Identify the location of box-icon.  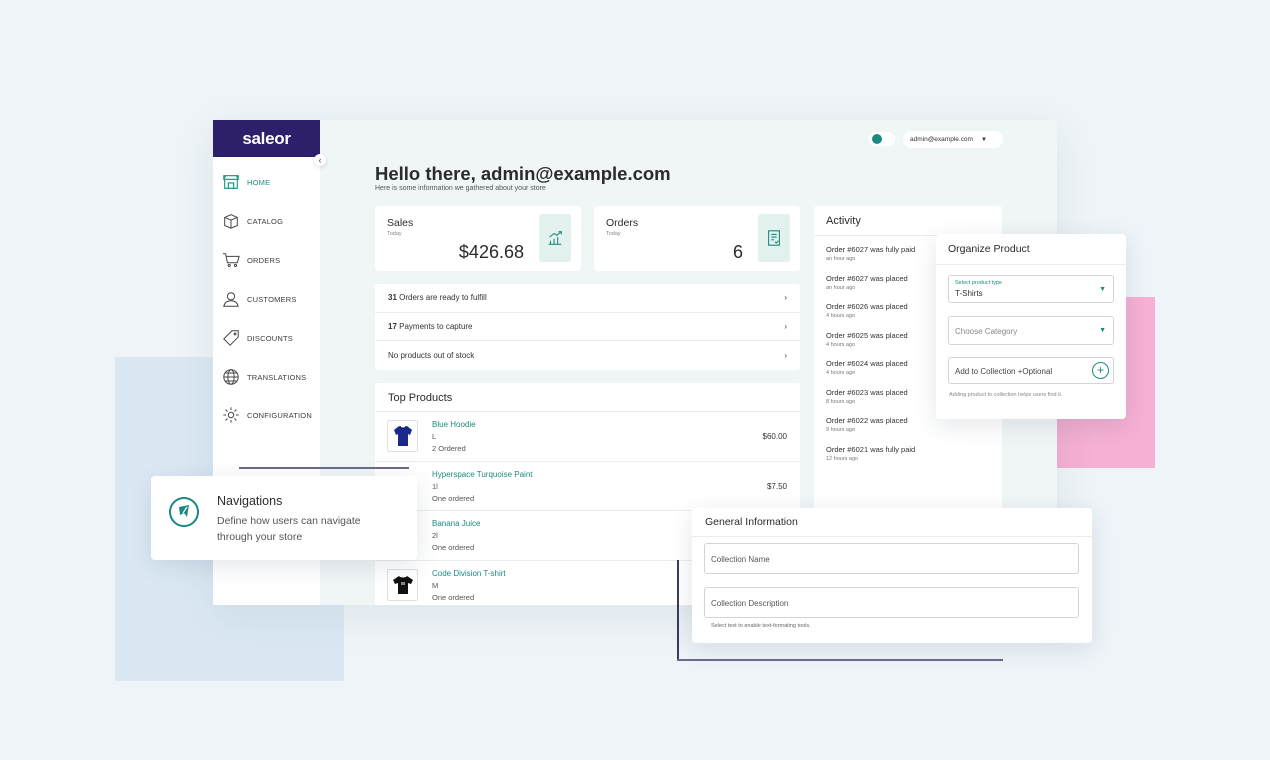
(231, 221).